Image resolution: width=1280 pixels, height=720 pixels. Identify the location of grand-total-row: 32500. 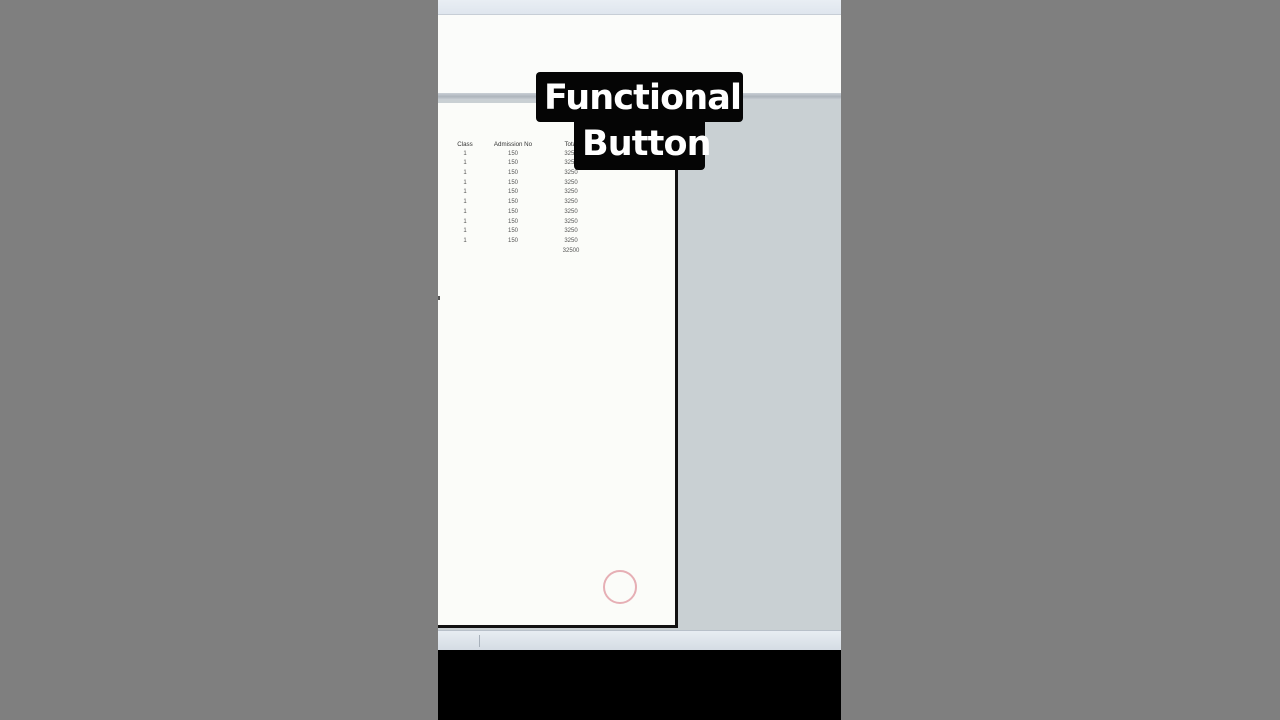
(557, 253).